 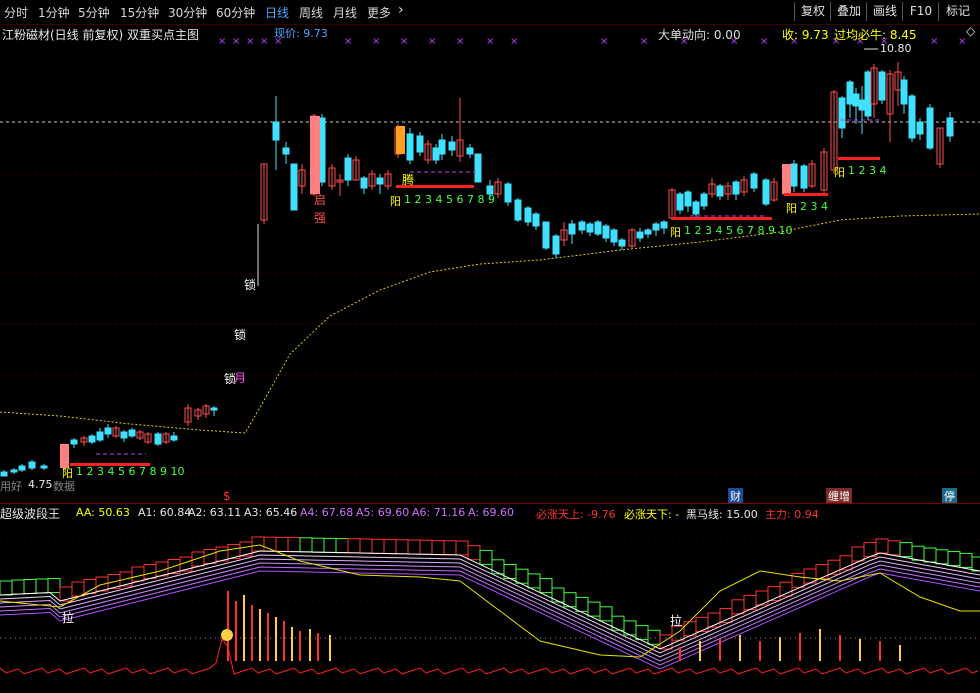 I want to click on panel-divider, so click(x=490, y=503).